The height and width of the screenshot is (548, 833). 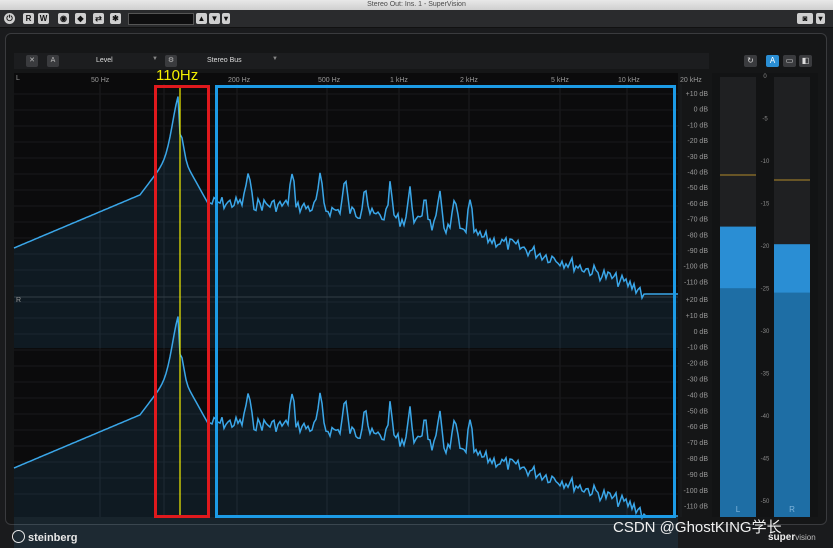 What do you see at coordinates (765, 162) in the screenshot?
I see `meter-scale-label: -10` at bounding box center [765, 162].